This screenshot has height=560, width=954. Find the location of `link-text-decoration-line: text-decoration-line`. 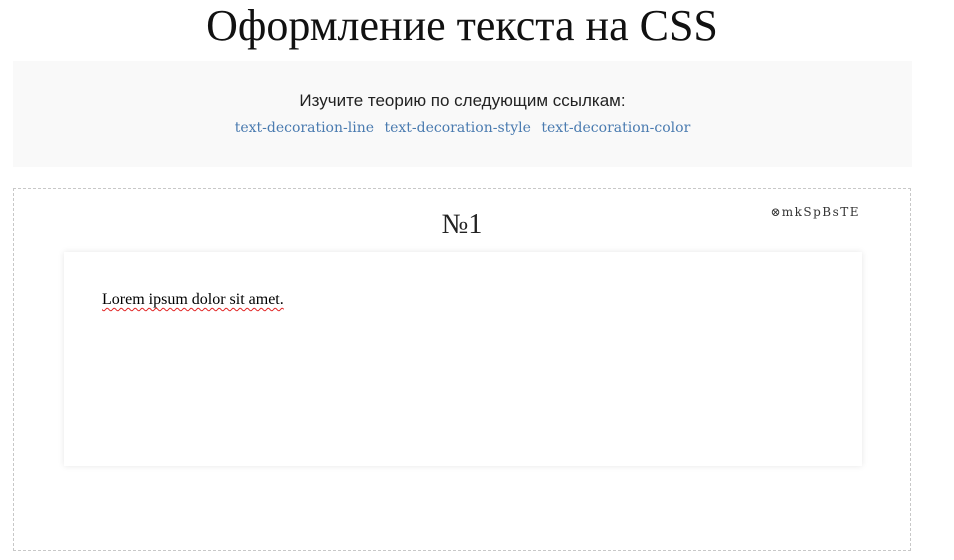

link-text-decoration-line: text-decoration-line is located at coordinates (304, 128).